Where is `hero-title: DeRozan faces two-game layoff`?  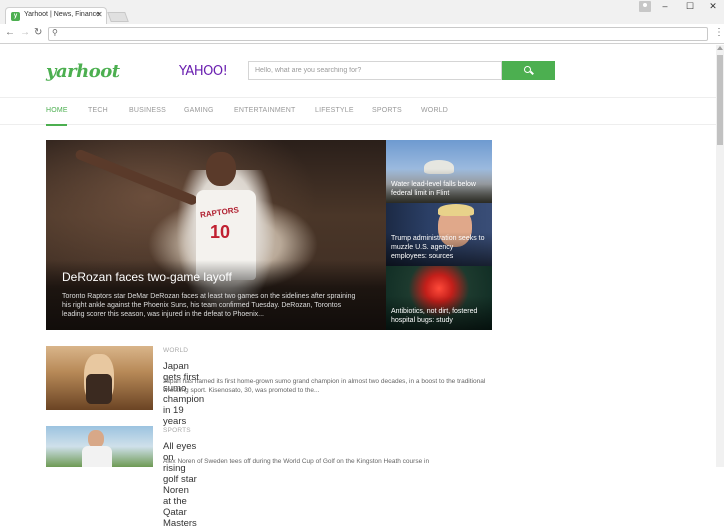 hero-title: DeRozan faces two-game layoff is located at coordinates (147, 277).